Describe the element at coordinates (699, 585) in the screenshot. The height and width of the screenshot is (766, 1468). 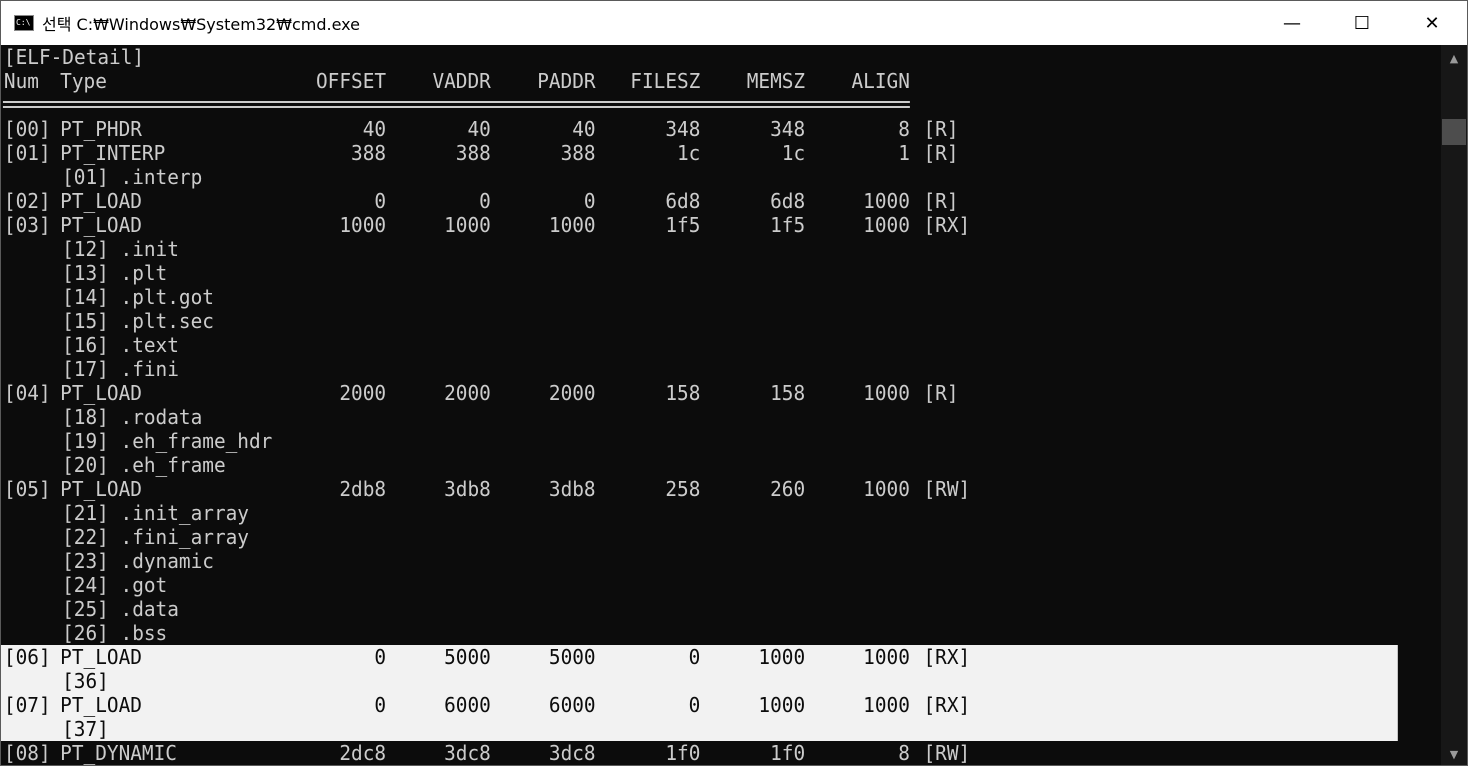
I see `section-row: [24] .got` at that location.